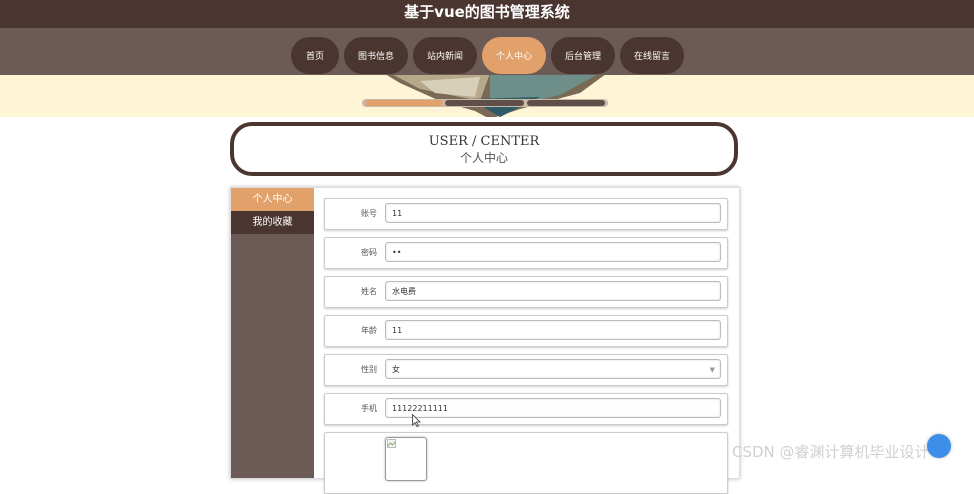 The width and height of the screenshot is (974, 494). I want to click on age-input: 11, so click(553, 330).